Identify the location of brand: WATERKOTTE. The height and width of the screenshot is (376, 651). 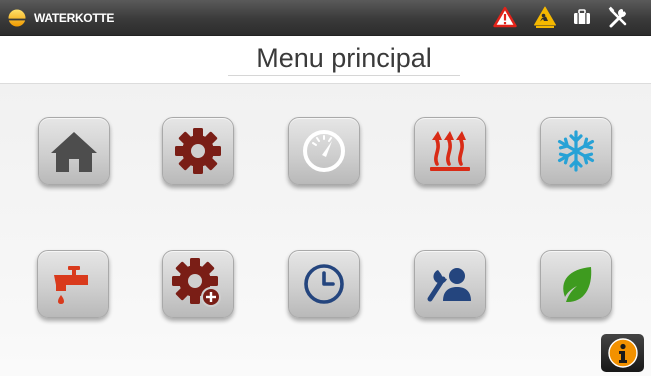
(61, 18).